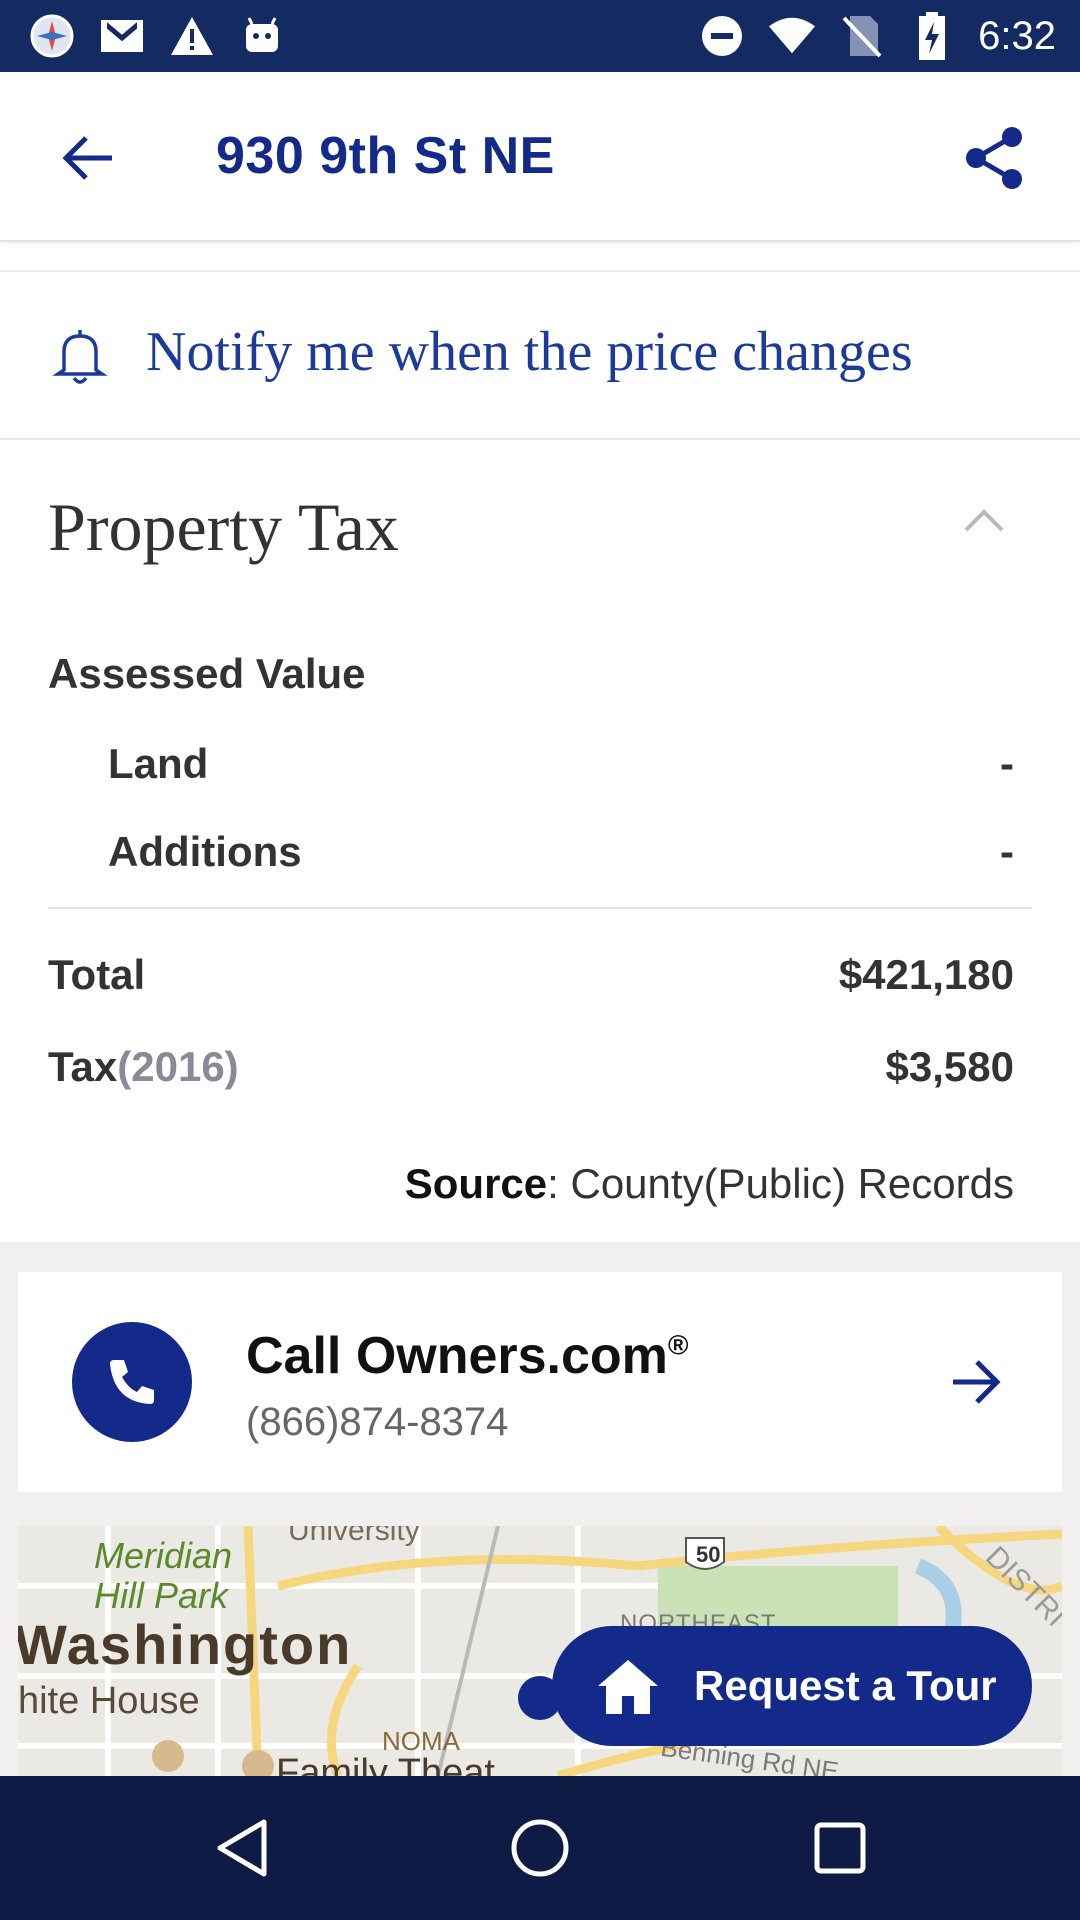 Image resolution: width=1080 pixels, height=1920 pixels. Describe the element at coordinates (385, 156) in the screenshot. I see `page-title: 930 9th St NE` at that location.